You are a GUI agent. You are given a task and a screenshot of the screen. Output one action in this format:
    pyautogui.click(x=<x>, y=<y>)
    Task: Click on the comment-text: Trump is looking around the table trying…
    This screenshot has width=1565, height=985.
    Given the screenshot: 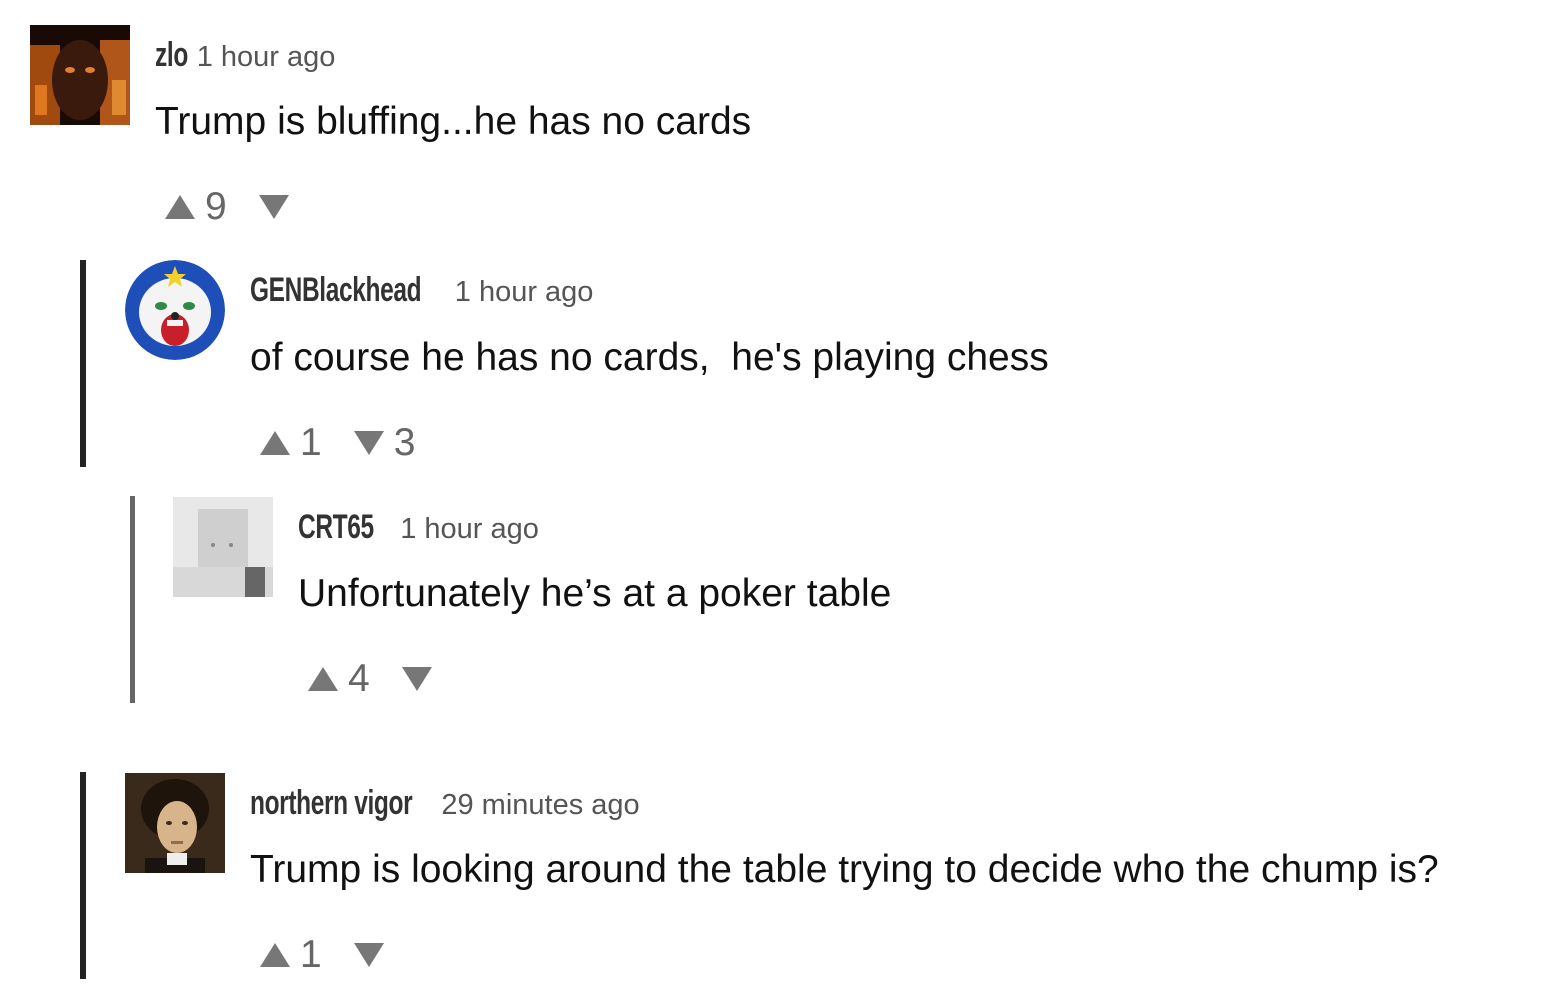 What is the action you would take?
    pyautogui.click(x=844, y=869)
    